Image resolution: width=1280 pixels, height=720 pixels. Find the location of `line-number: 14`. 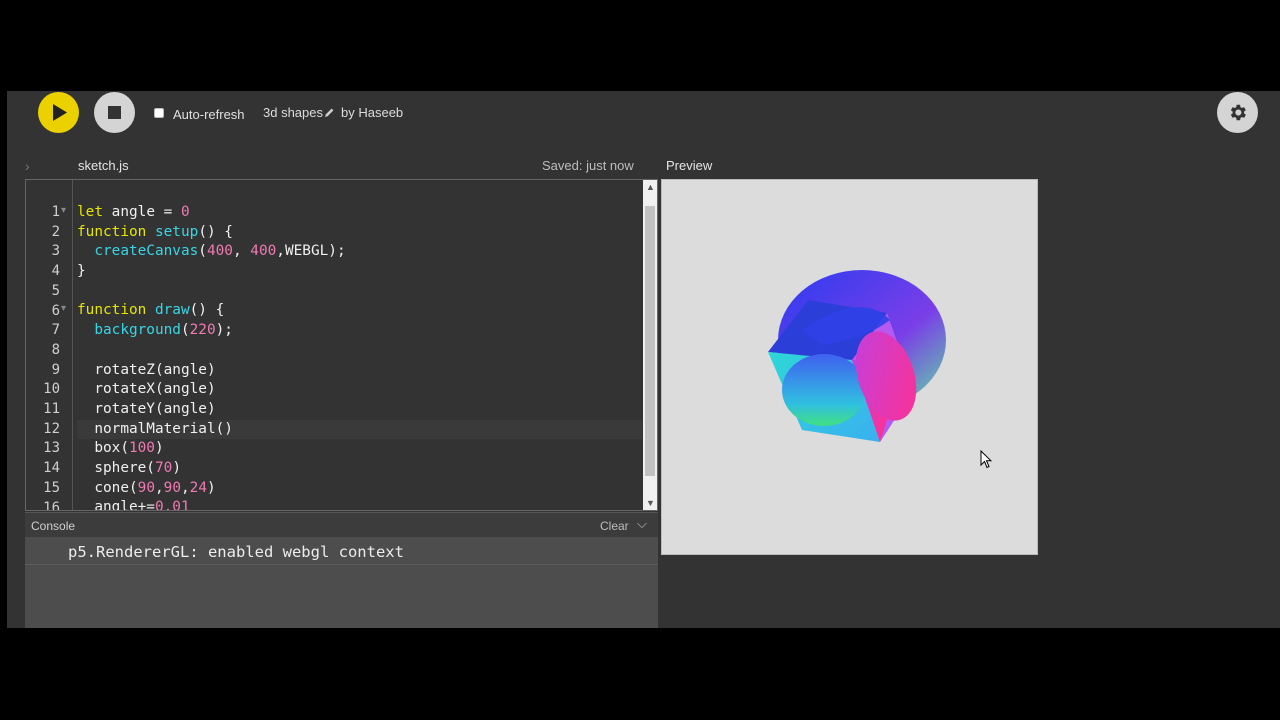

line-number: 14 is located at coordinates (51, 468).